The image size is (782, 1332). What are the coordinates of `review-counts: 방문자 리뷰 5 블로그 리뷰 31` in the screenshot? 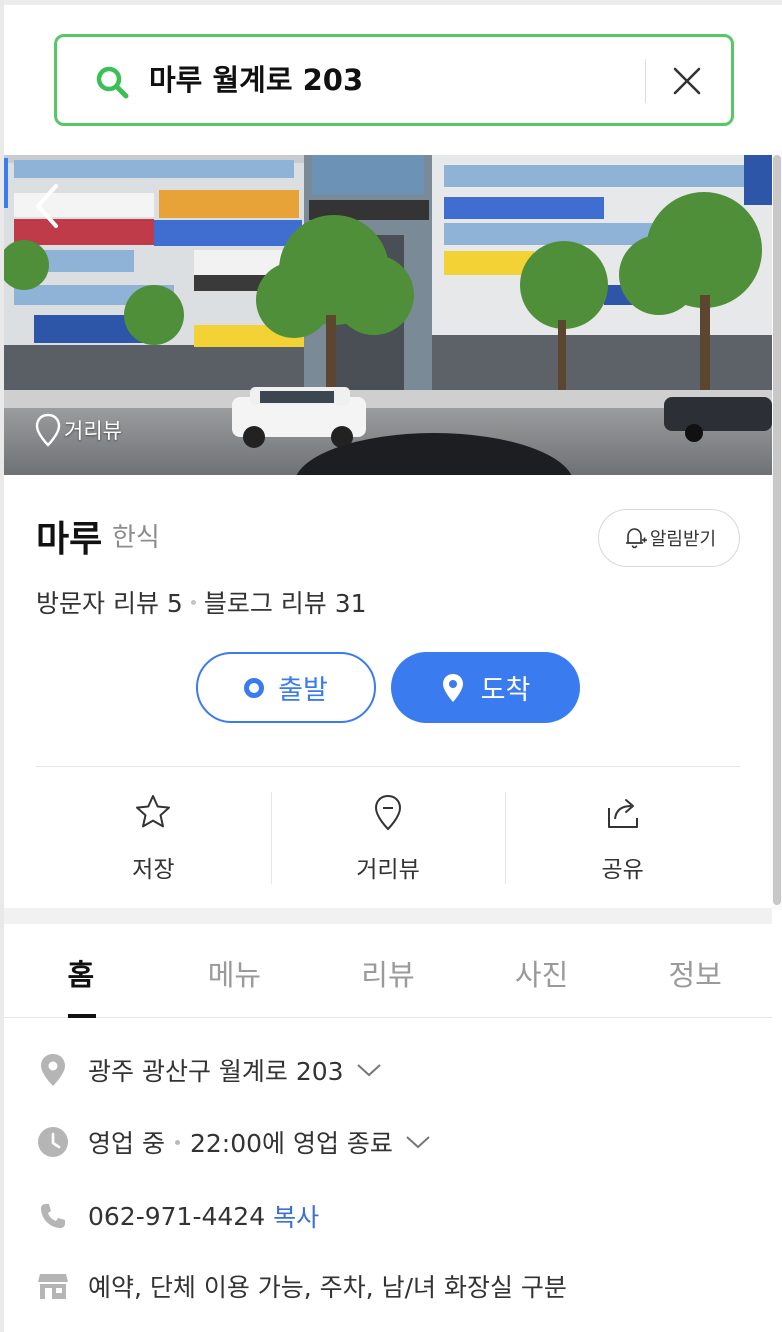 It's located at (201, 602).